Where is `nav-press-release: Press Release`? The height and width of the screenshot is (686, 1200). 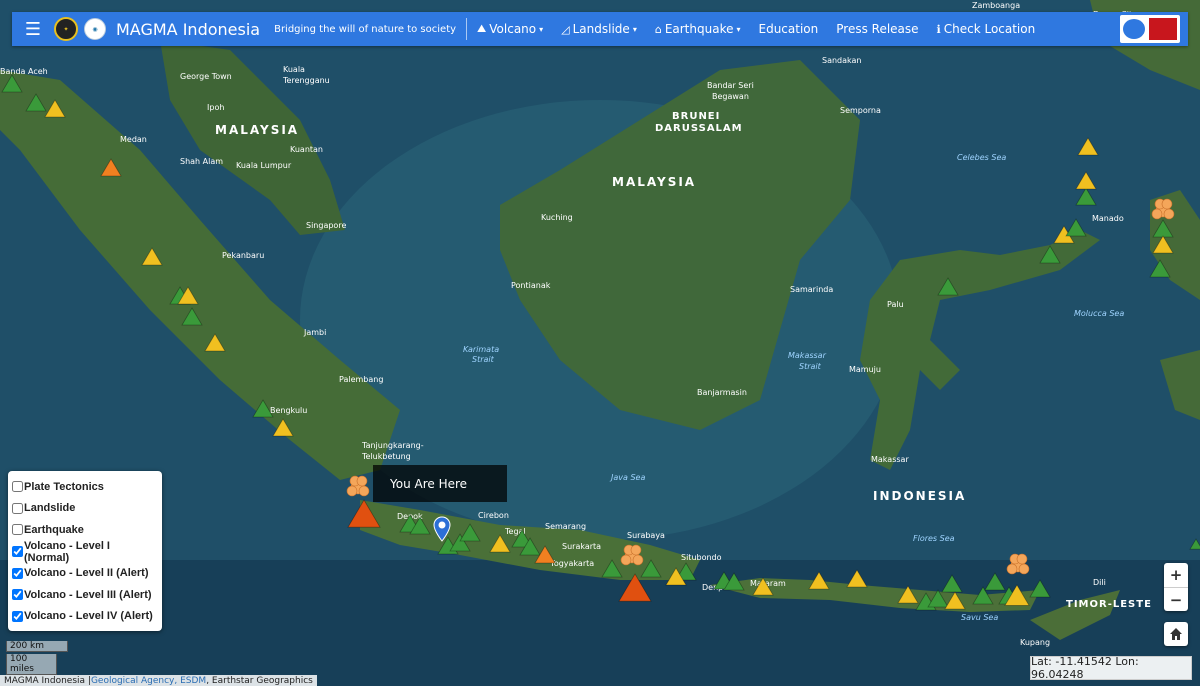
nav-press-release: Press Release is located at coordinates (877, 29).